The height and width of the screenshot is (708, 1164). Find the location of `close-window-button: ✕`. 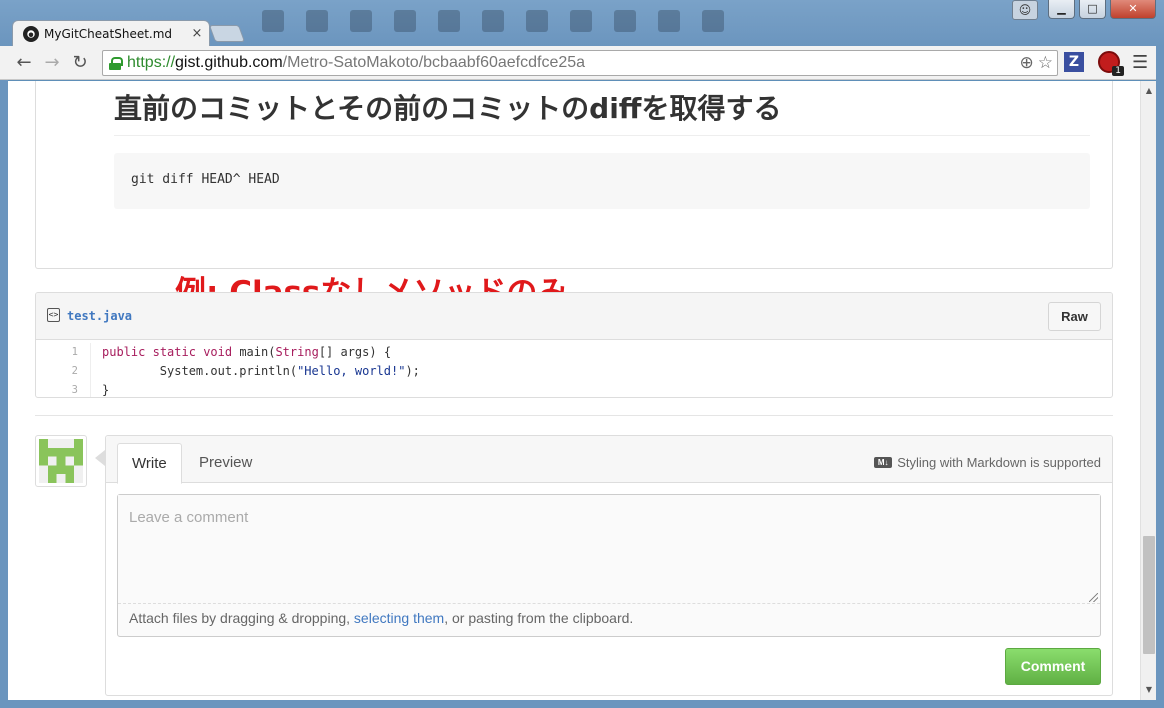

close-window-button: ✕ is located at coordinates (1133, 9).